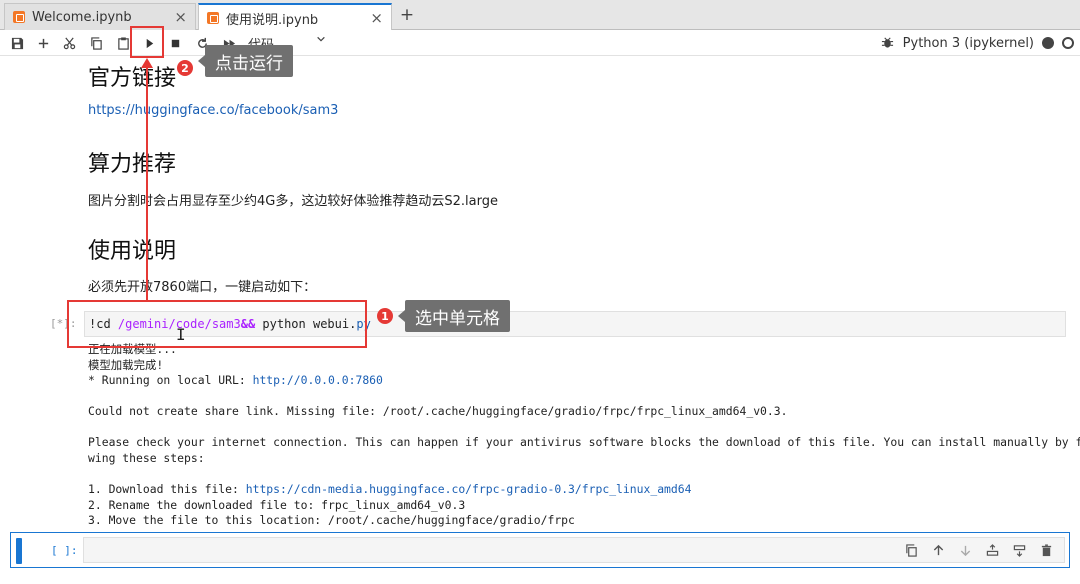  What do you see at coordinates (43, 43) in the screenshot?
I see `add-cell-icon` at bounding box center [43, 43].